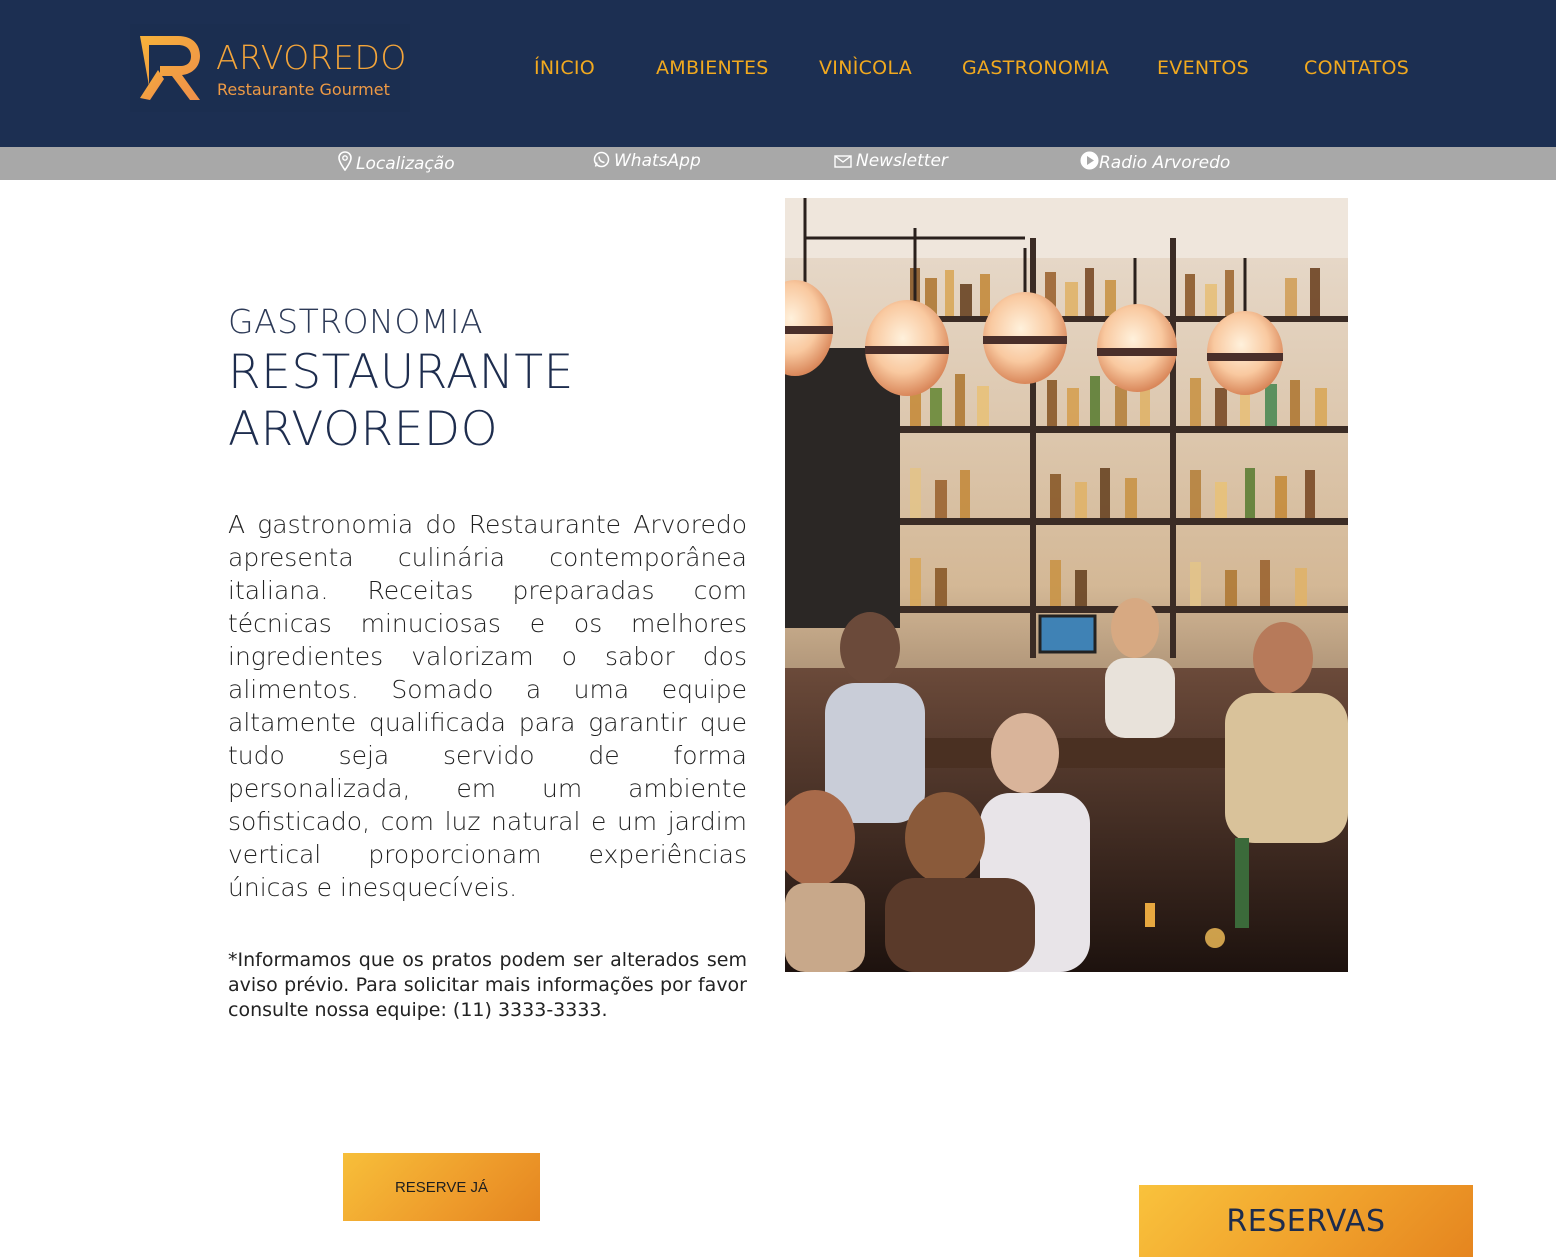 The image size is (1556, 1257). I want to click on newsletter-link: Newsletter, so click(891, 161).